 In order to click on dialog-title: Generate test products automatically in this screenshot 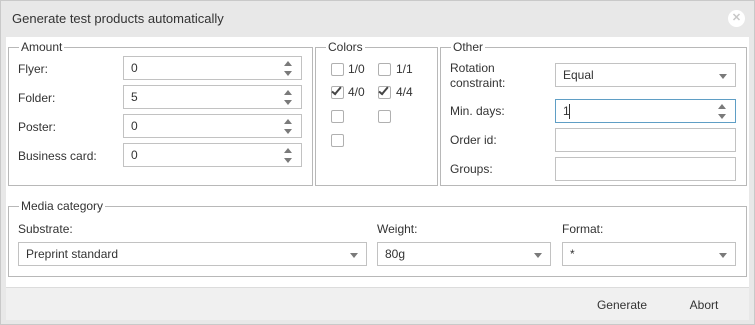, I will do `click(118, 18)`.